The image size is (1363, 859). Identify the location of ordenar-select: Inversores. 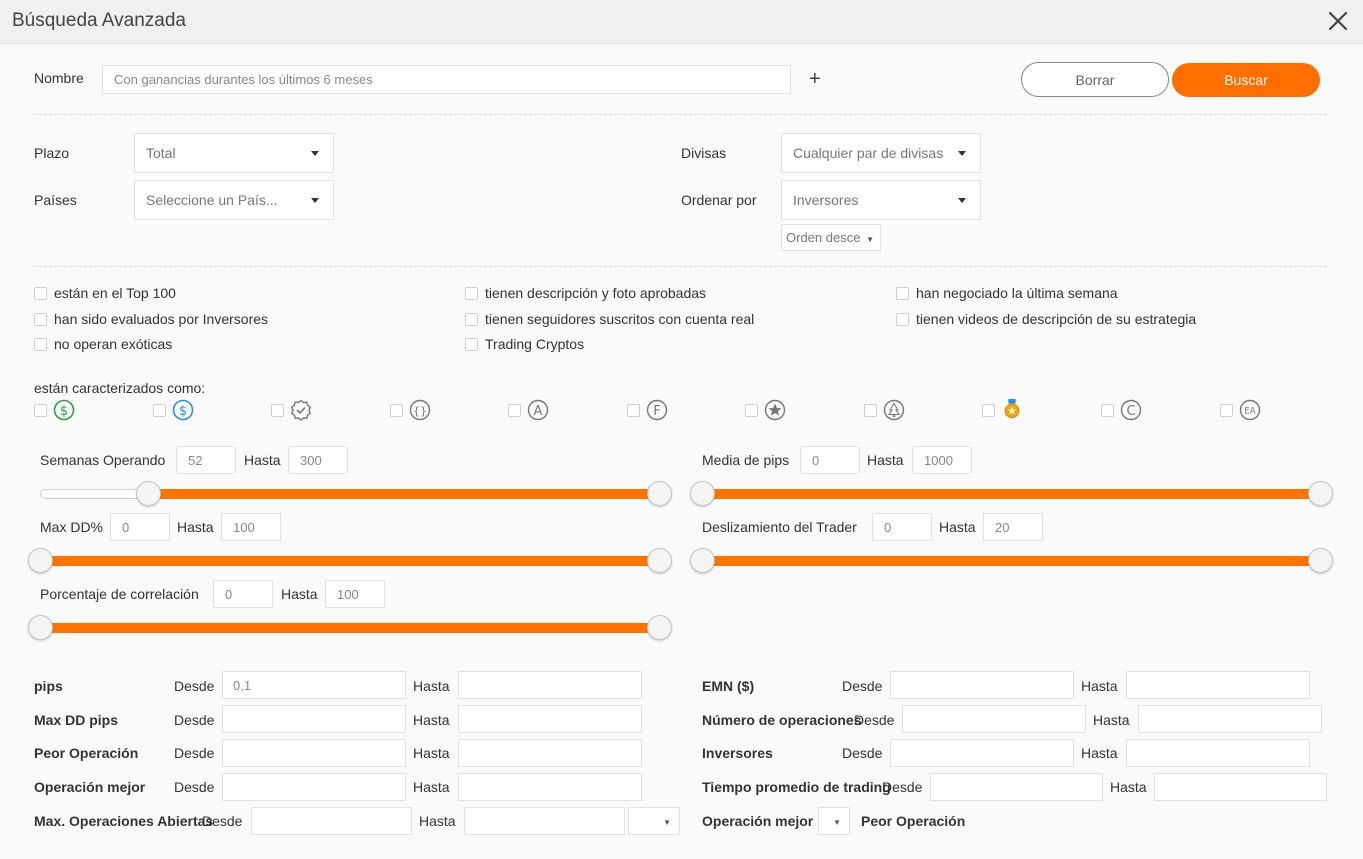
(881, 200).